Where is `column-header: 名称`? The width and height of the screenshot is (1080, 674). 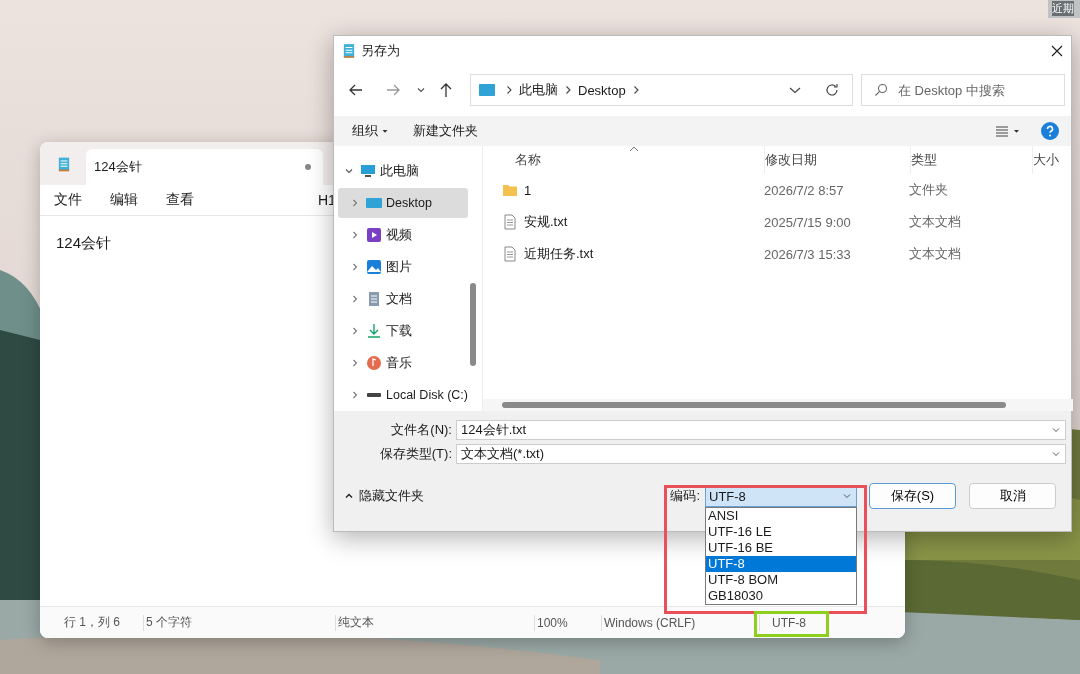 column-header: 名称 is located at coordinates (639, 160).